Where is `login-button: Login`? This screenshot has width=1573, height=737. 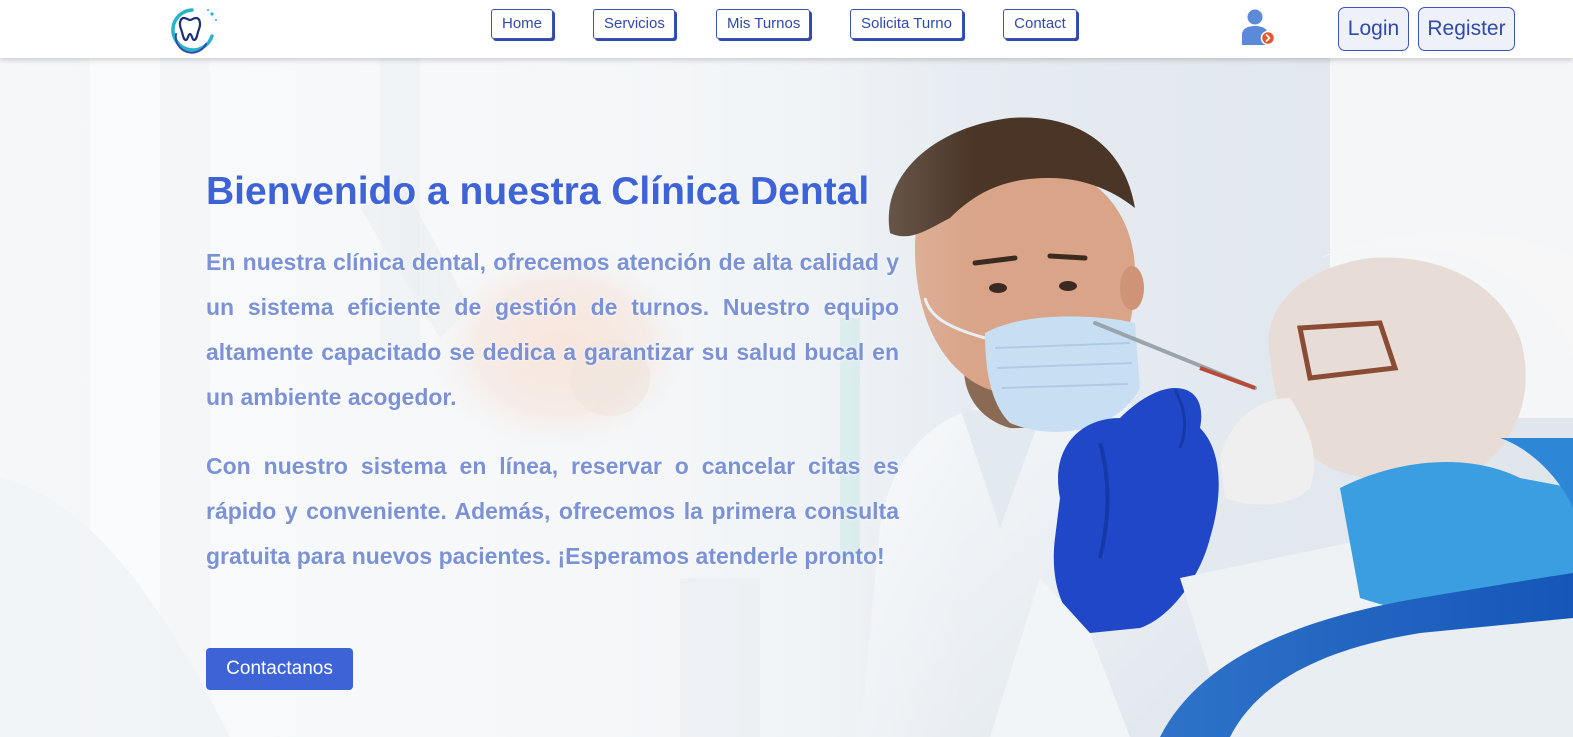
login-button: Login is located at coordinates (1373, 29).